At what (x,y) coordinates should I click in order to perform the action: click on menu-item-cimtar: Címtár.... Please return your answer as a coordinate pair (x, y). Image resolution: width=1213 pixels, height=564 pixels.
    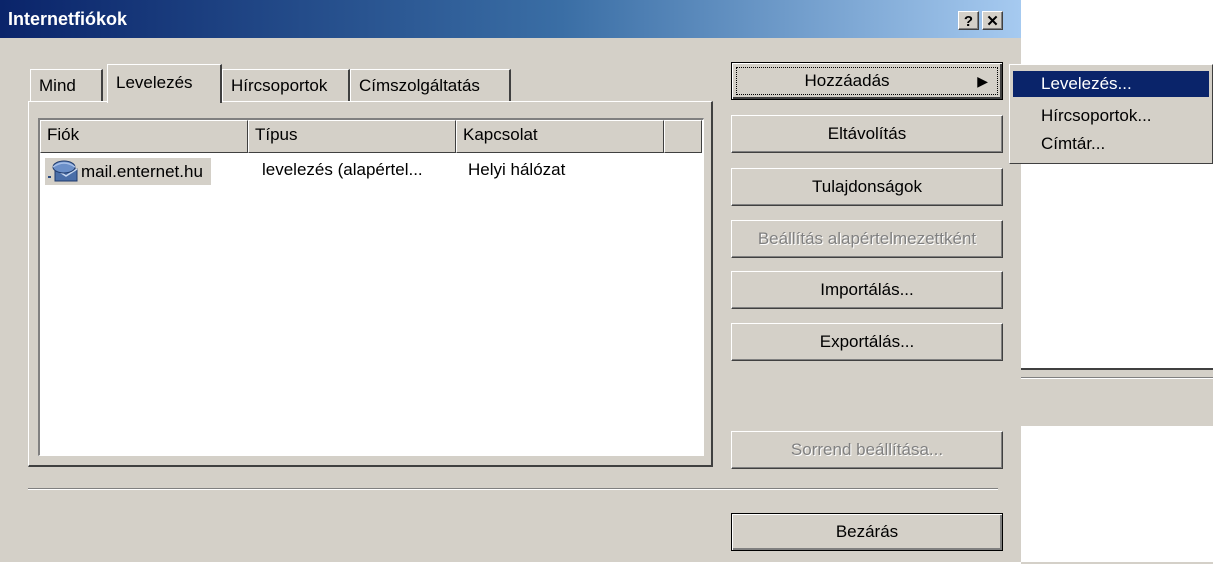
    Looking at the image, I should click on (1111, 144).